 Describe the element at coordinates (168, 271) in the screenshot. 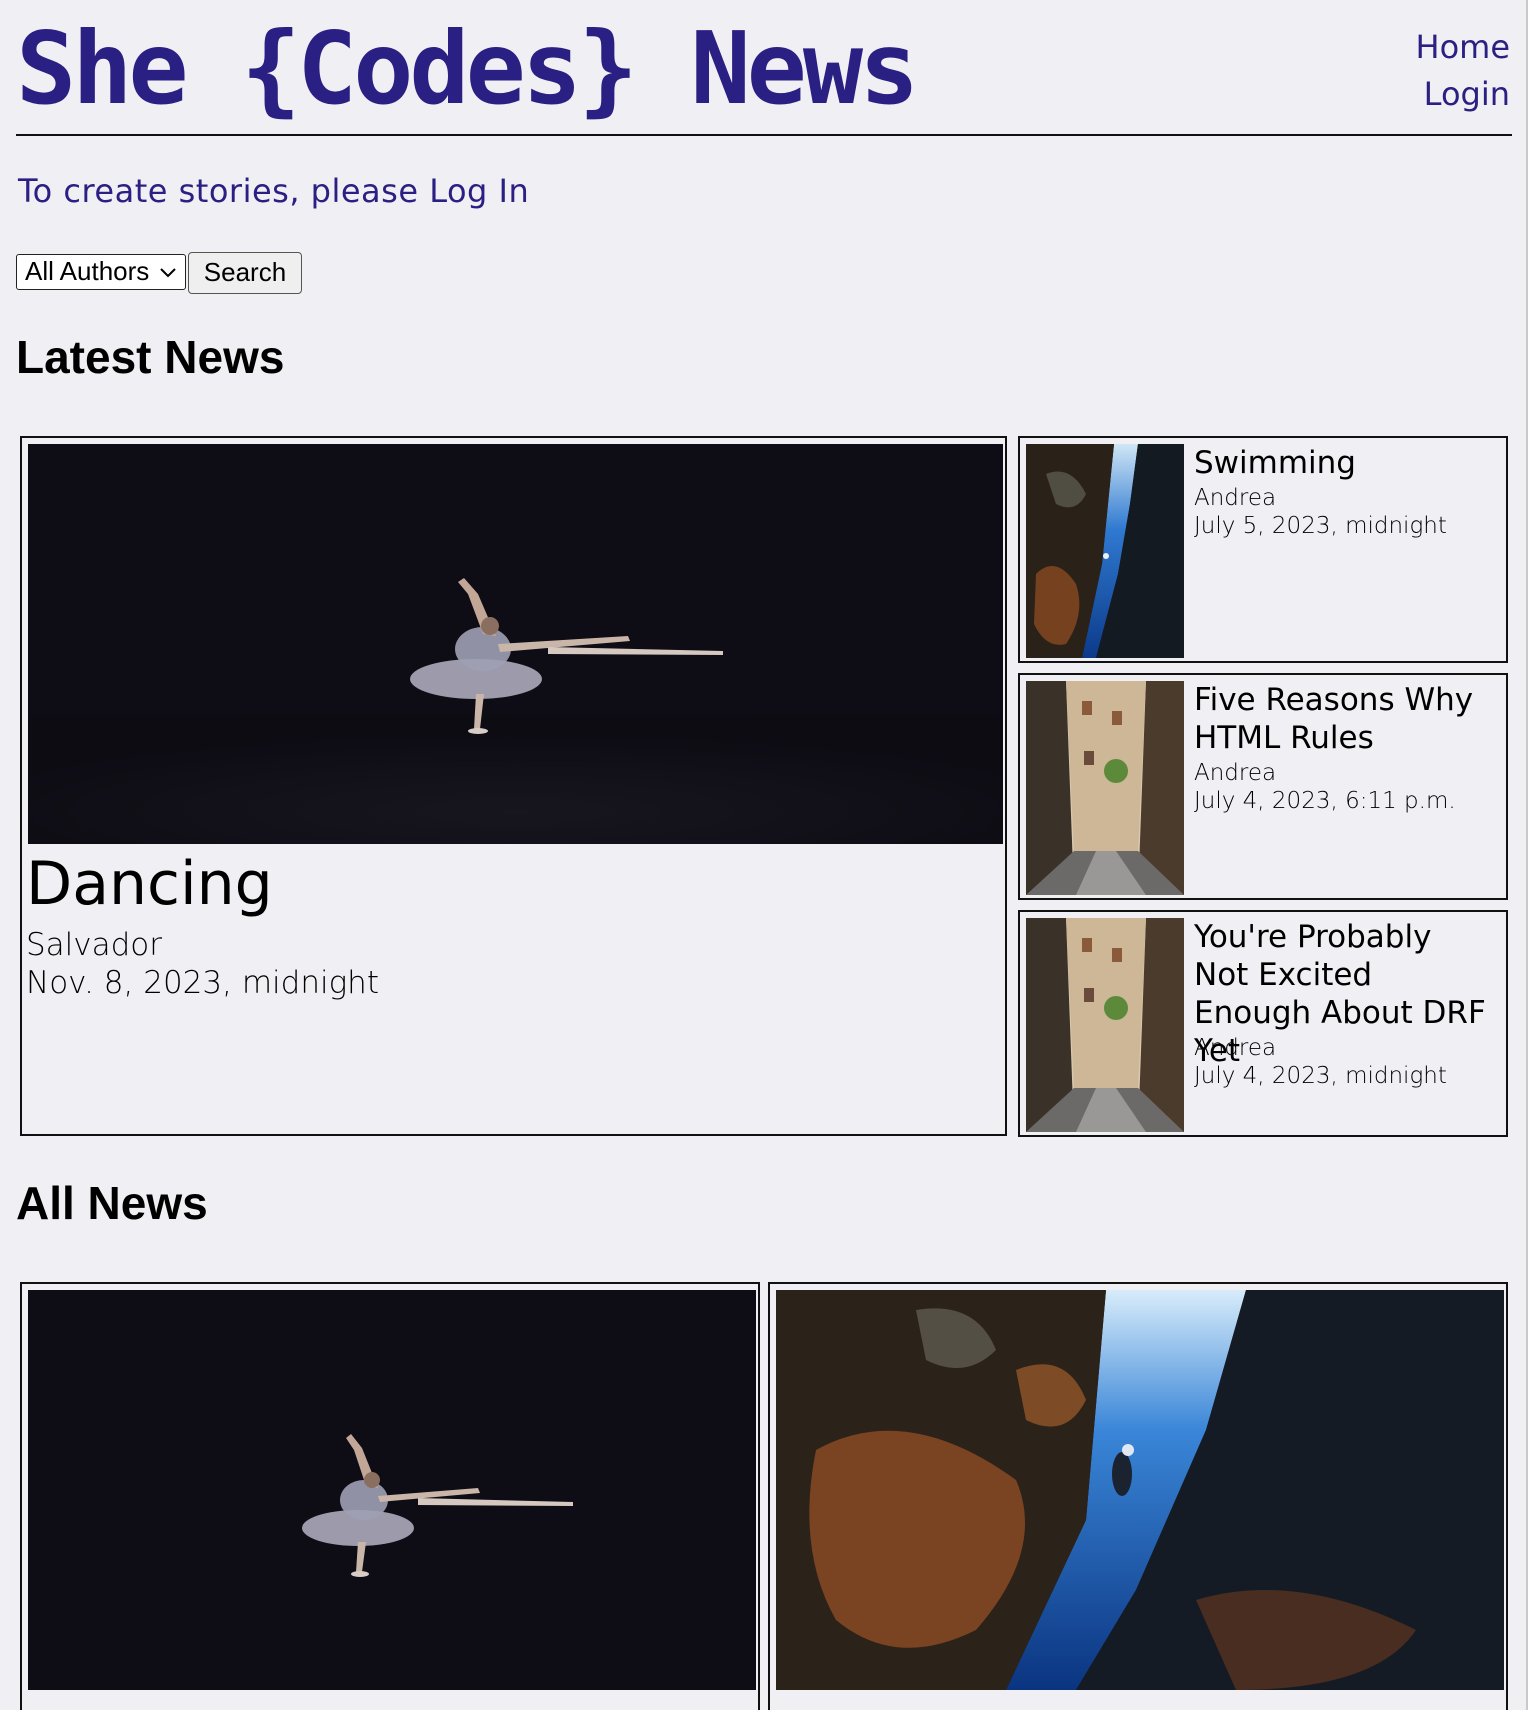

I see `chevron-down-icon` at that location.